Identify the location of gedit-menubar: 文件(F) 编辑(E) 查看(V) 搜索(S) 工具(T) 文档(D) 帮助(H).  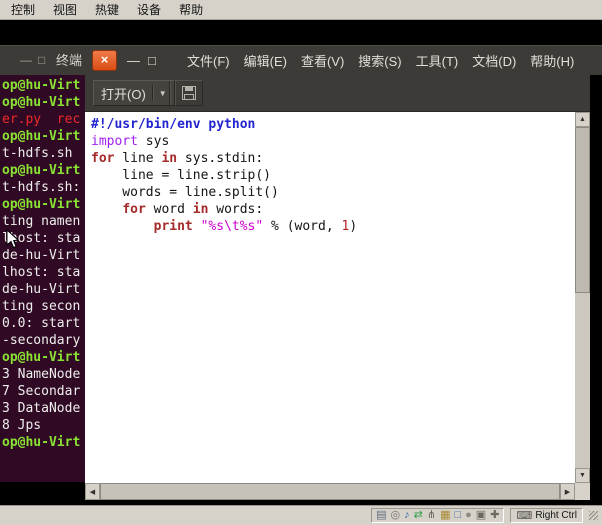
(380, 60).